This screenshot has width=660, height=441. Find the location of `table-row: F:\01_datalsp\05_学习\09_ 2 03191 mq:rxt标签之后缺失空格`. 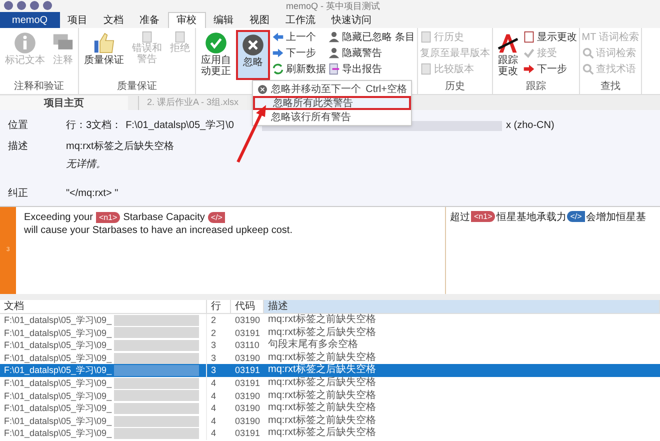

table-row: F:\01_datalsp\05_学习\09_ 2 03191 mq:rxt标签之后缺失空格 is located at coordinates (330, 333).